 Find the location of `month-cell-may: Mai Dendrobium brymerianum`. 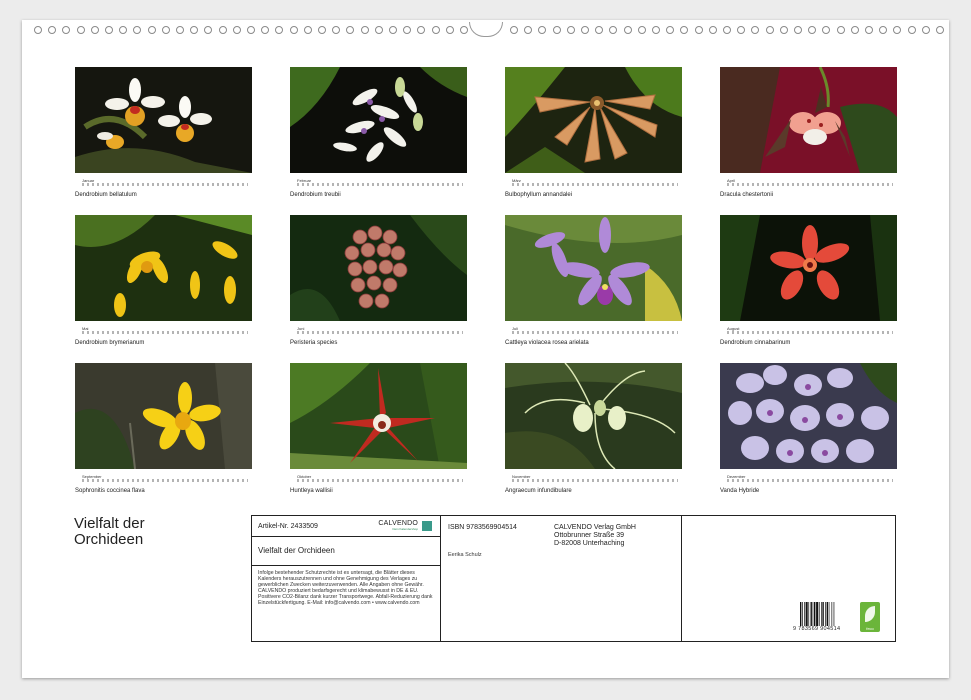

month-cell-may: Mai Dendrobium brymerianum is located at coordinates (163, 280).